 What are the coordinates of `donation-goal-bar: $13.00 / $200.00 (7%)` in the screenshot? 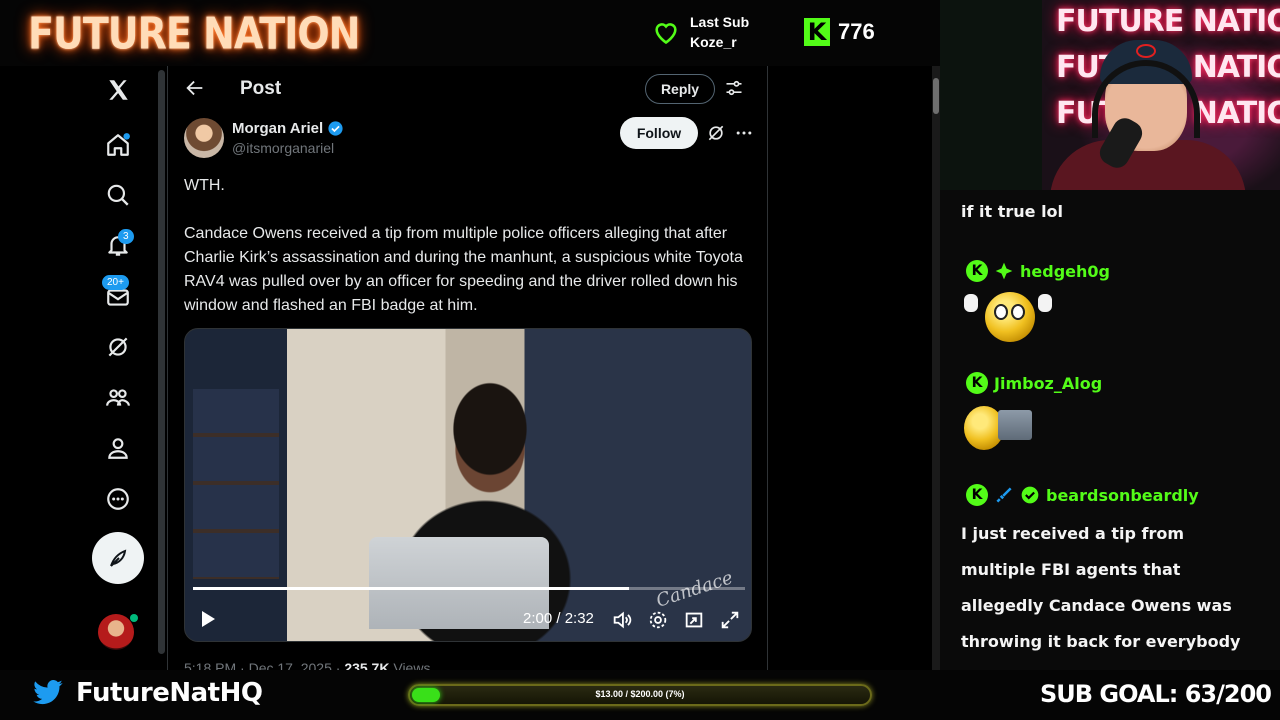 It's located at (640, 695).